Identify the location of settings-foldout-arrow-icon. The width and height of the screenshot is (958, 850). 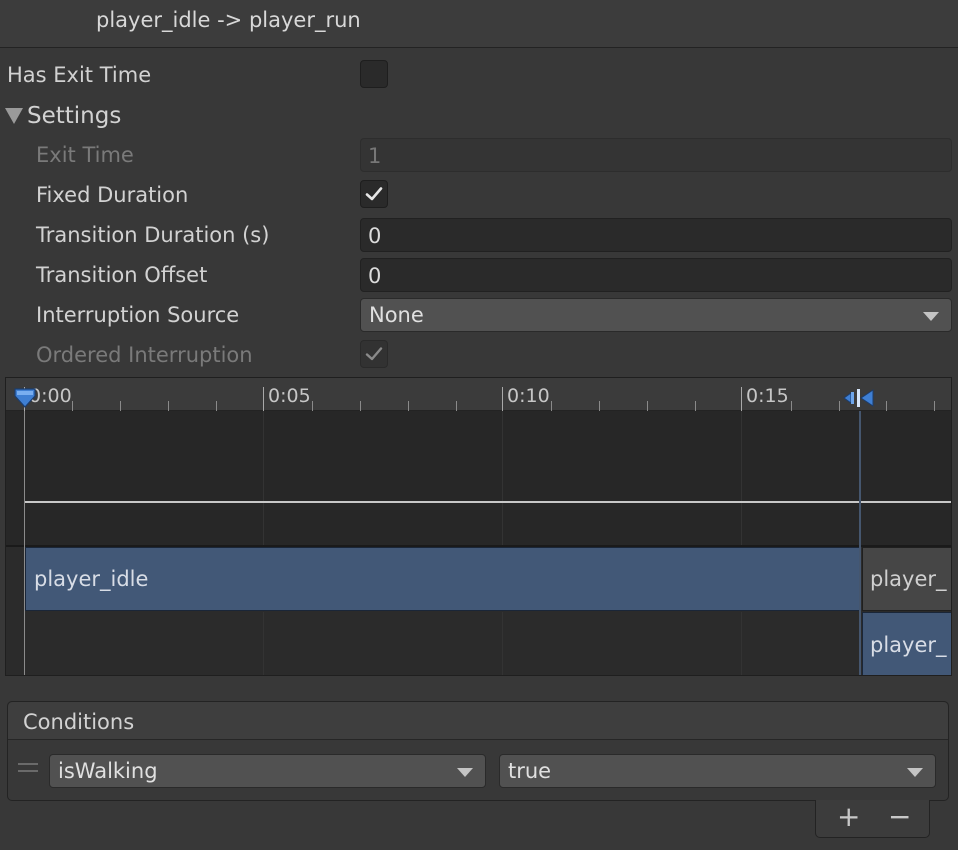
(14, 116).